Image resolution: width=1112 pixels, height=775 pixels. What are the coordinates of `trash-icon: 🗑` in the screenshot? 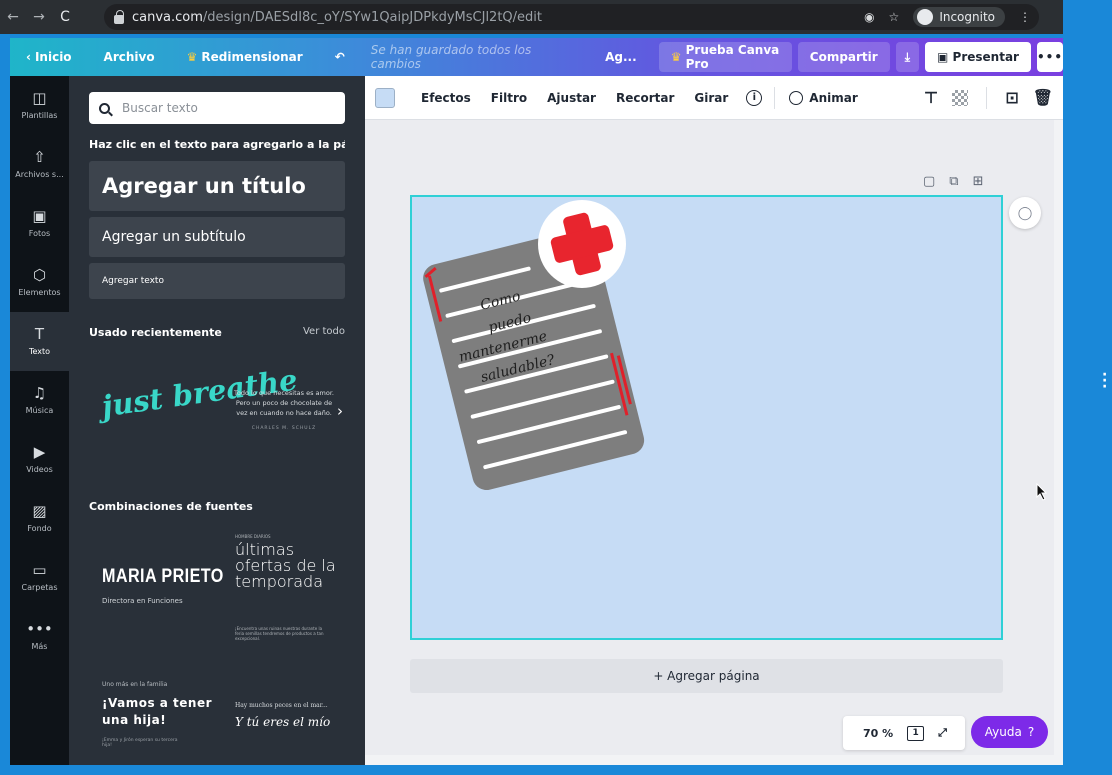 It's located at (1043, 97).